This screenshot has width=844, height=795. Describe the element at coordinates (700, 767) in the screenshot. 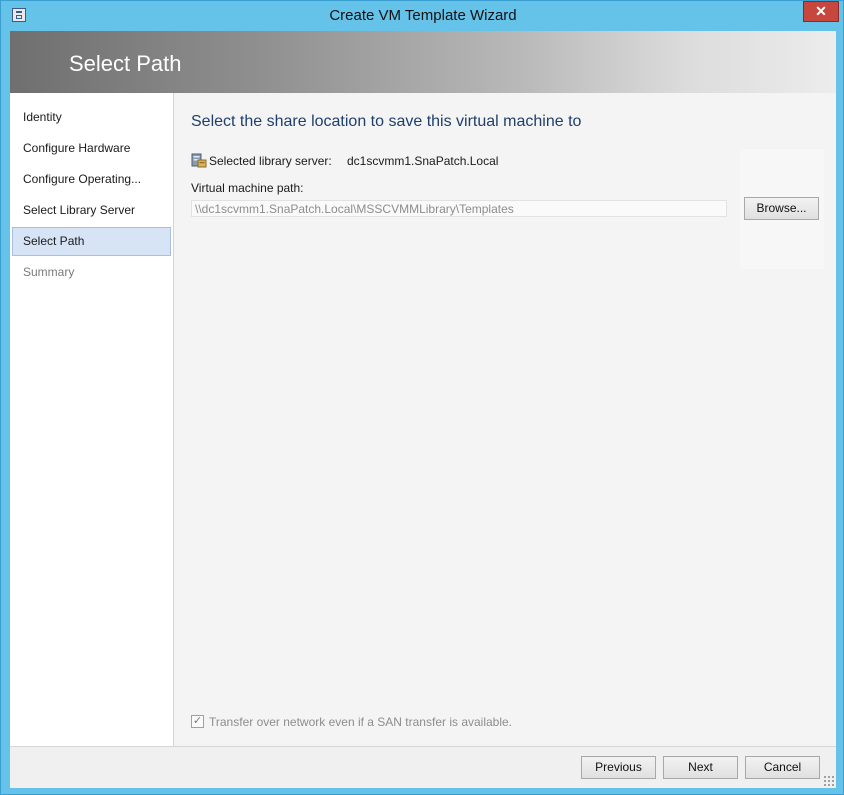

I see `next-button: Next` at that location.